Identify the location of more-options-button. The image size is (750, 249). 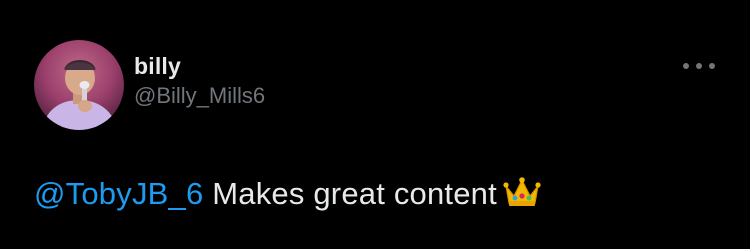
(699, 66).